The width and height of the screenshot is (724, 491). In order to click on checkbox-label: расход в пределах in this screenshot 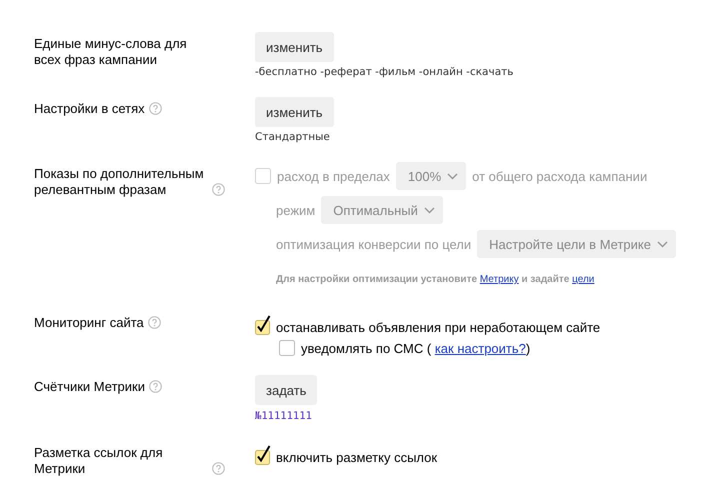, I will do `click(333, 176)`.